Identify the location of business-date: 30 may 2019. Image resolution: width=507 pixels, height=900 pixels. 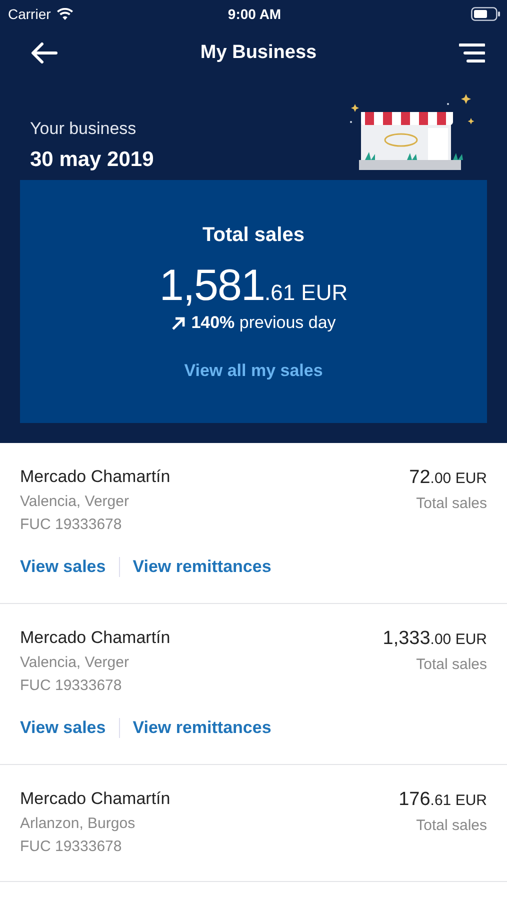
(92, 160).